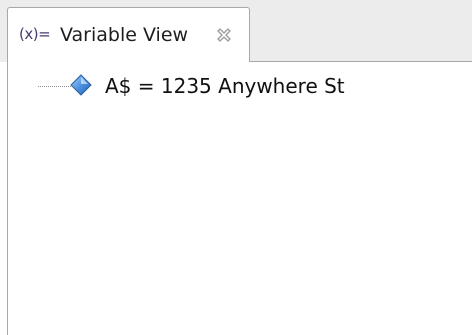 The width and height of the screenshot is (472, 335). Describe the element at coordinates (81, 85) in the screenshot. I see `variable-diamond-icon` at that location.